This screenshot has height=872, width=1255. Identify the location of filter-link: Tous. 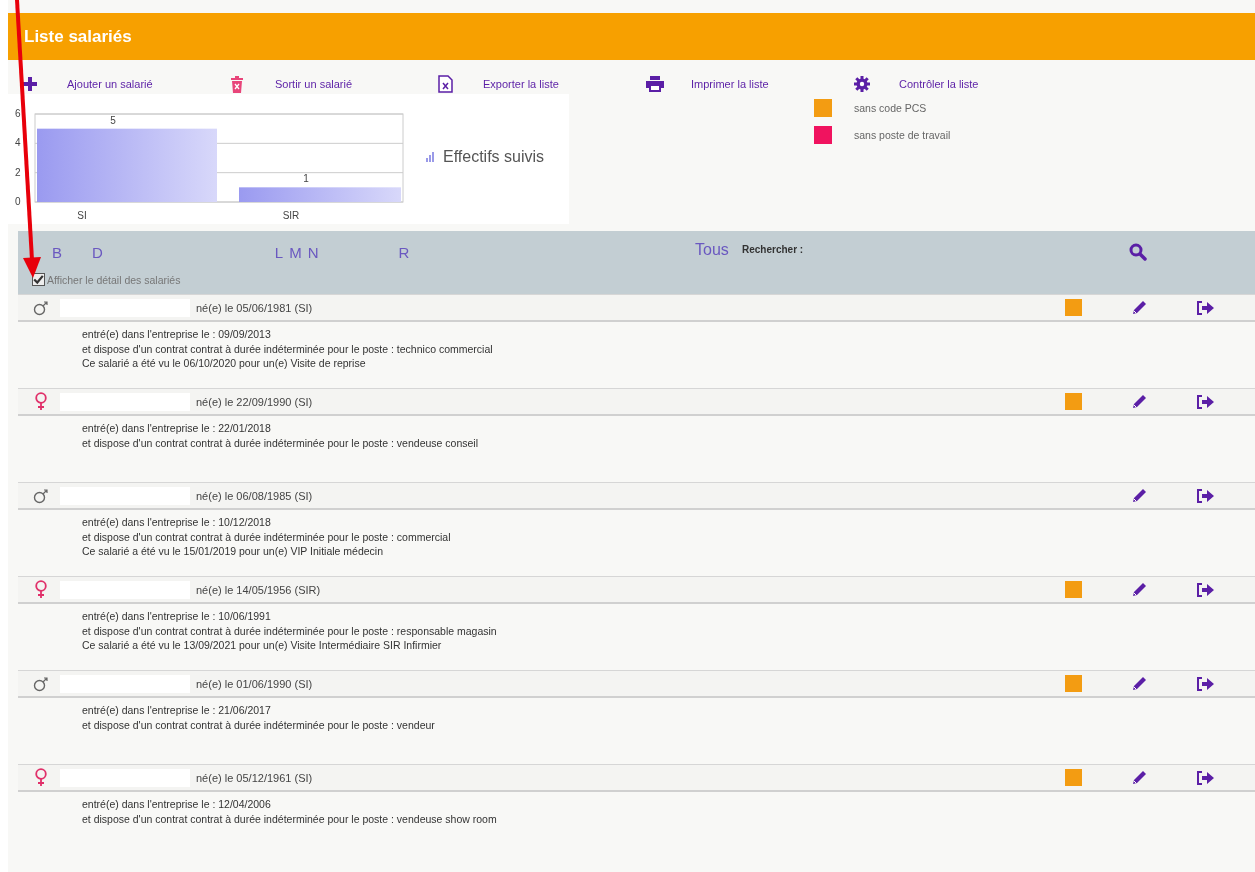
(712, 250).